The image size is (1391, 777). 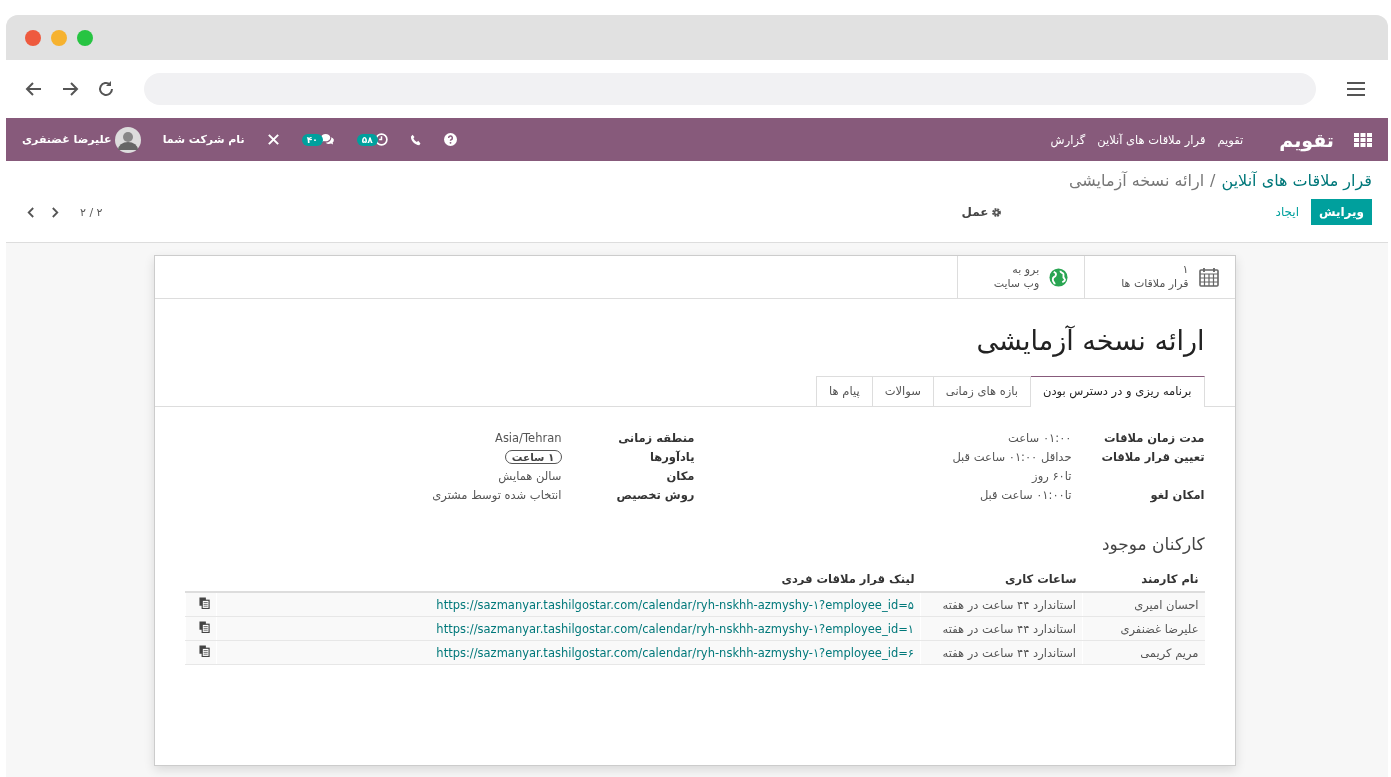 What do you see at coordinates (381, 139) in the screenshot?
I see `clock-icon` at bounding box center [381, 139].